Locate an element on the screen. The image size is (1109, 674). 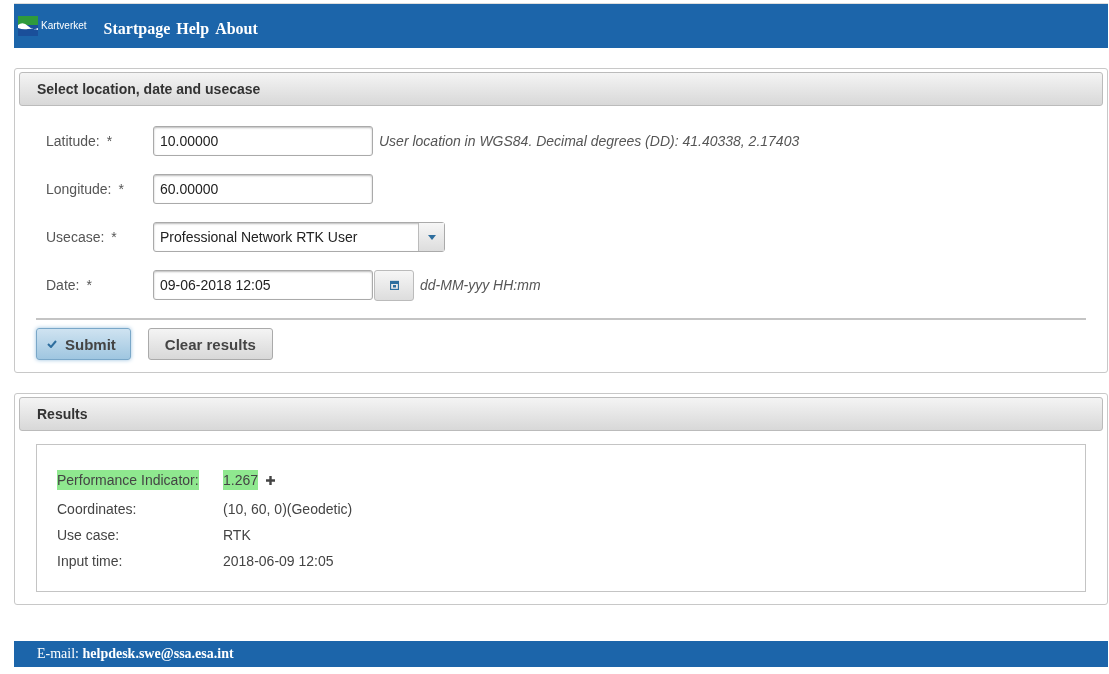
result-value: 1.267 is located at coordinates (241, 480).